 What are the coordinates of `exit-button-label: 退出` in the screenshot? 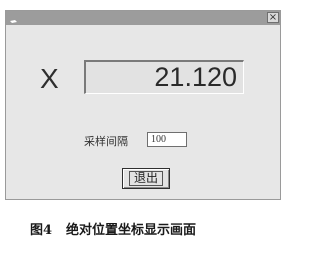 It's located at (145, 178).